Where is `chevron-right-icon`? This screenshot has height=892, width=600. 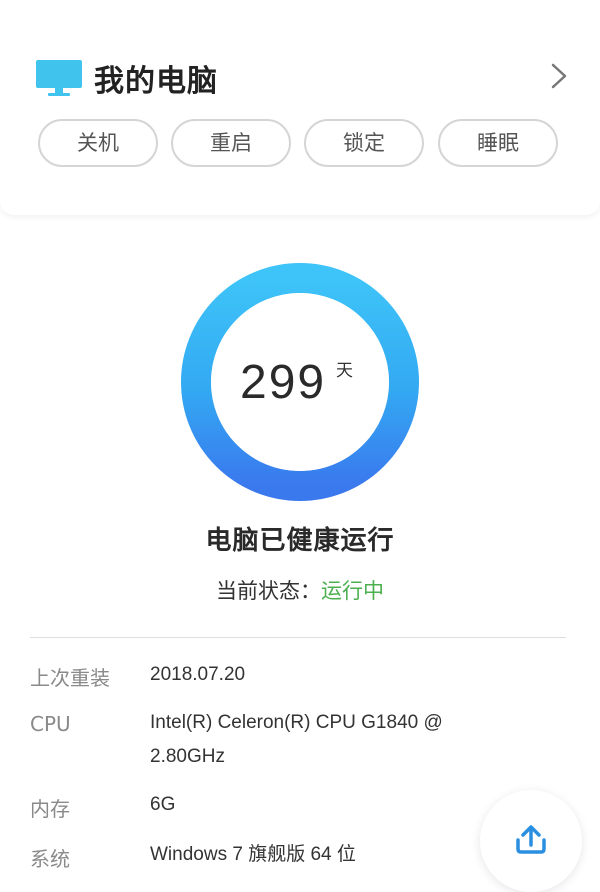
chevron-right-icon is located at coordinates (559, 76).